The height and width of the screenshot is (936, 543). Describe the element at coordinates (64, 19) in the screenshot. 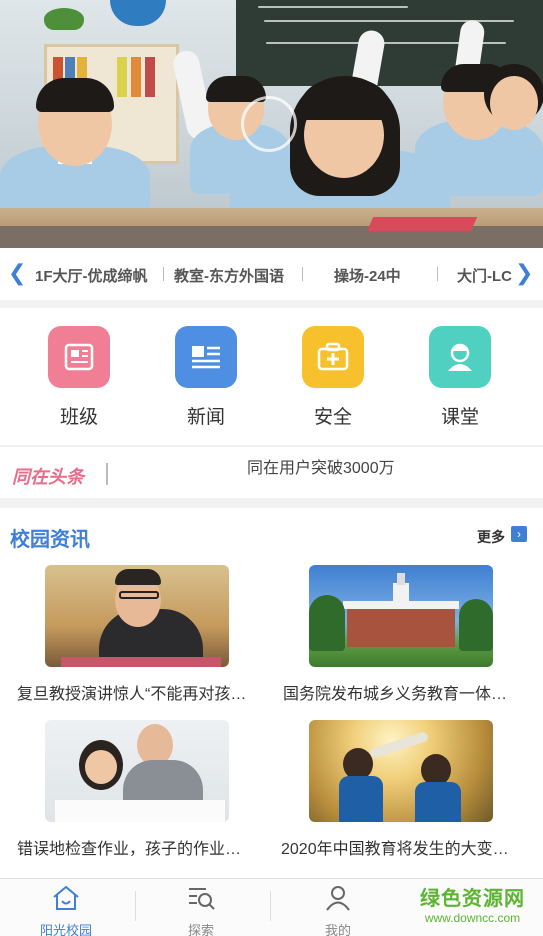

I see `plant` at that location.